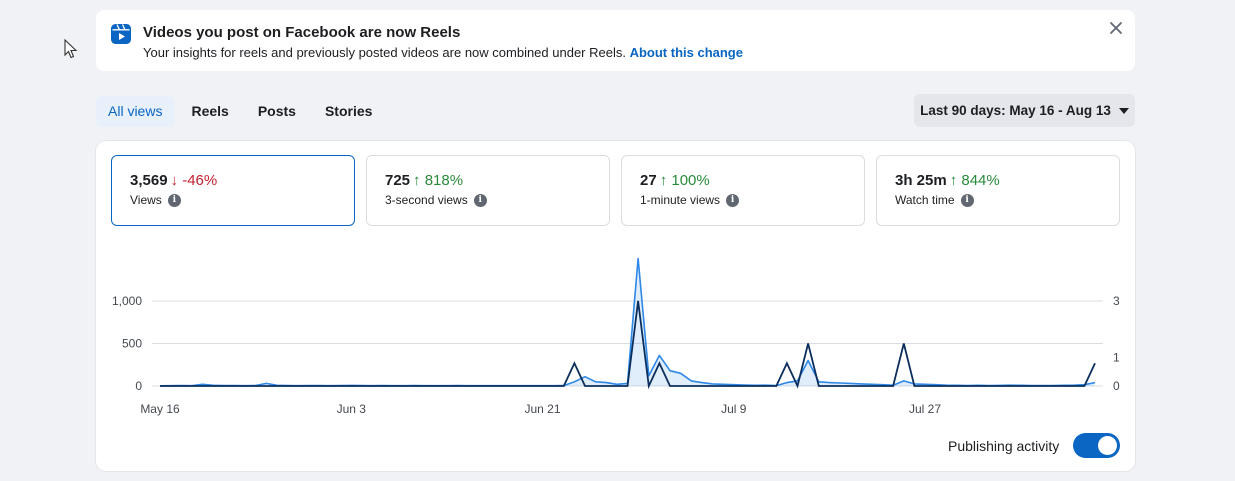 The height and width of the screenshot is (481, 1235). I want to click on toggle-knob, so click(1107, 445).